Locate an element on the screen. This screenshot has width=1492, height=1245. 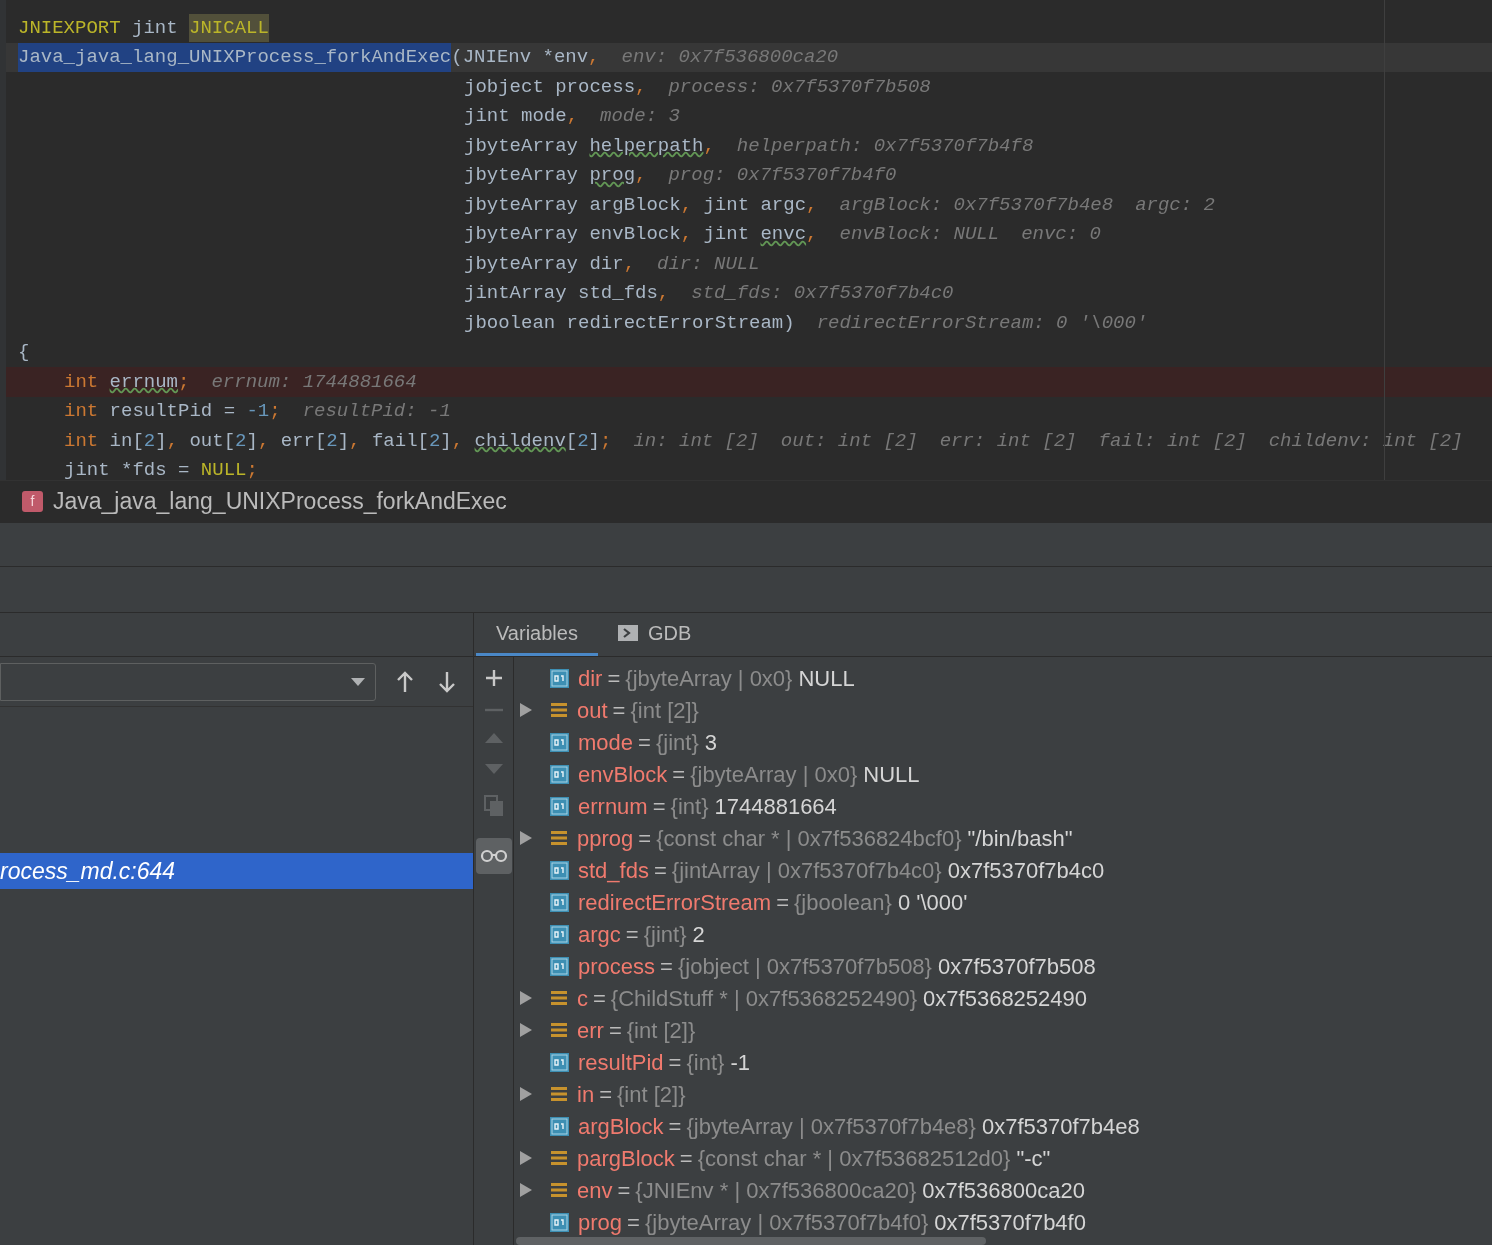
arrow-down-icon is located at coordinates (447, 681).